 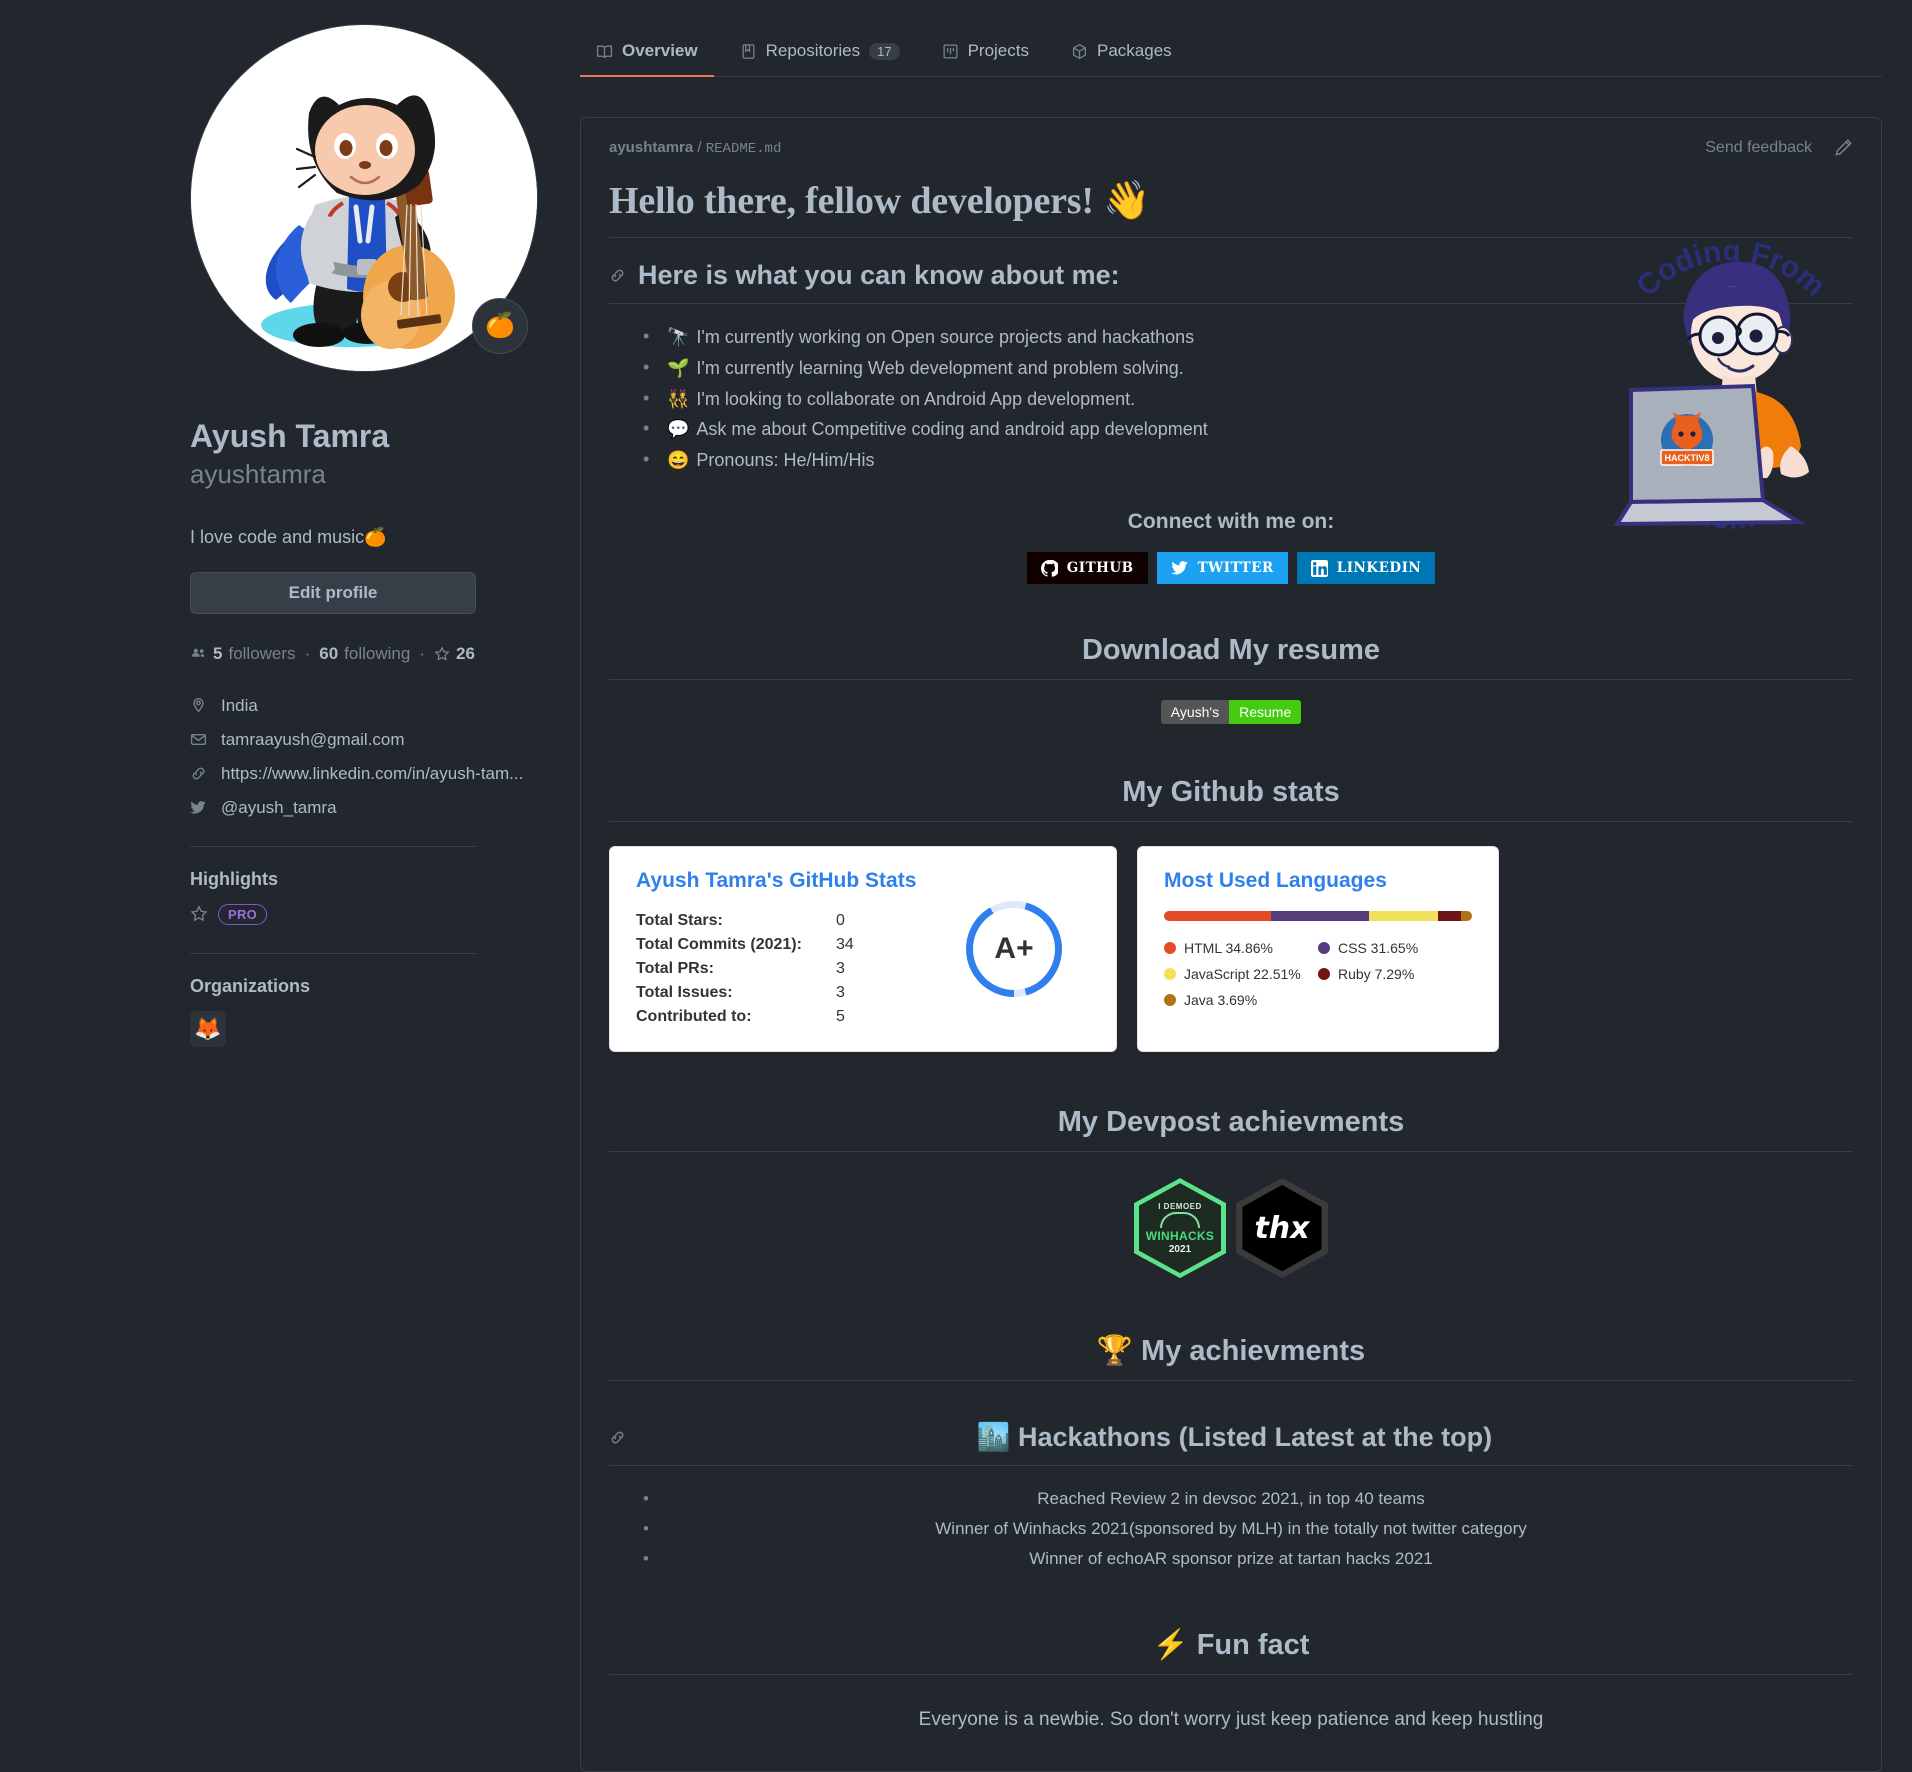 What do you see at coordinates (1231, 646) in the screenshot?
I see `resume-heading: Download My resume` at bounding box center [1231, 646].